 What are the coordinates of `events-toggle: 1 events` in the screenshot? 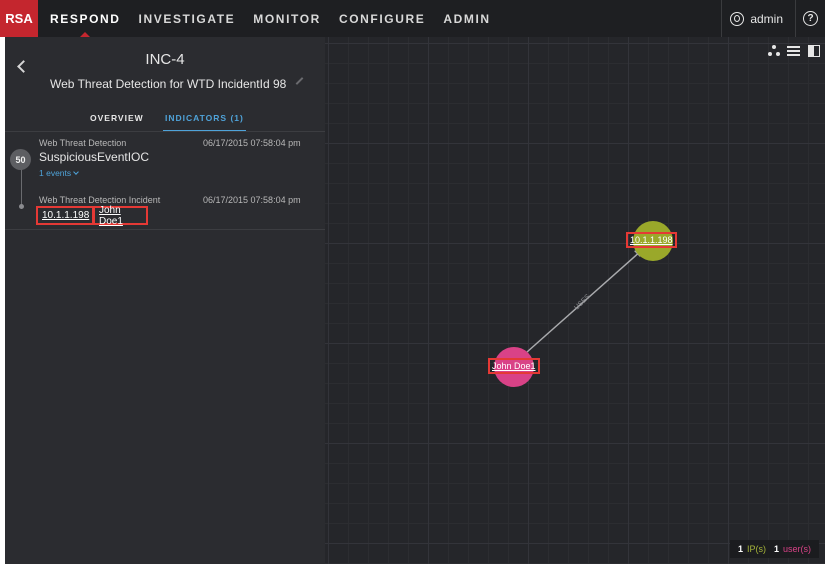 It's located at (59, 173).